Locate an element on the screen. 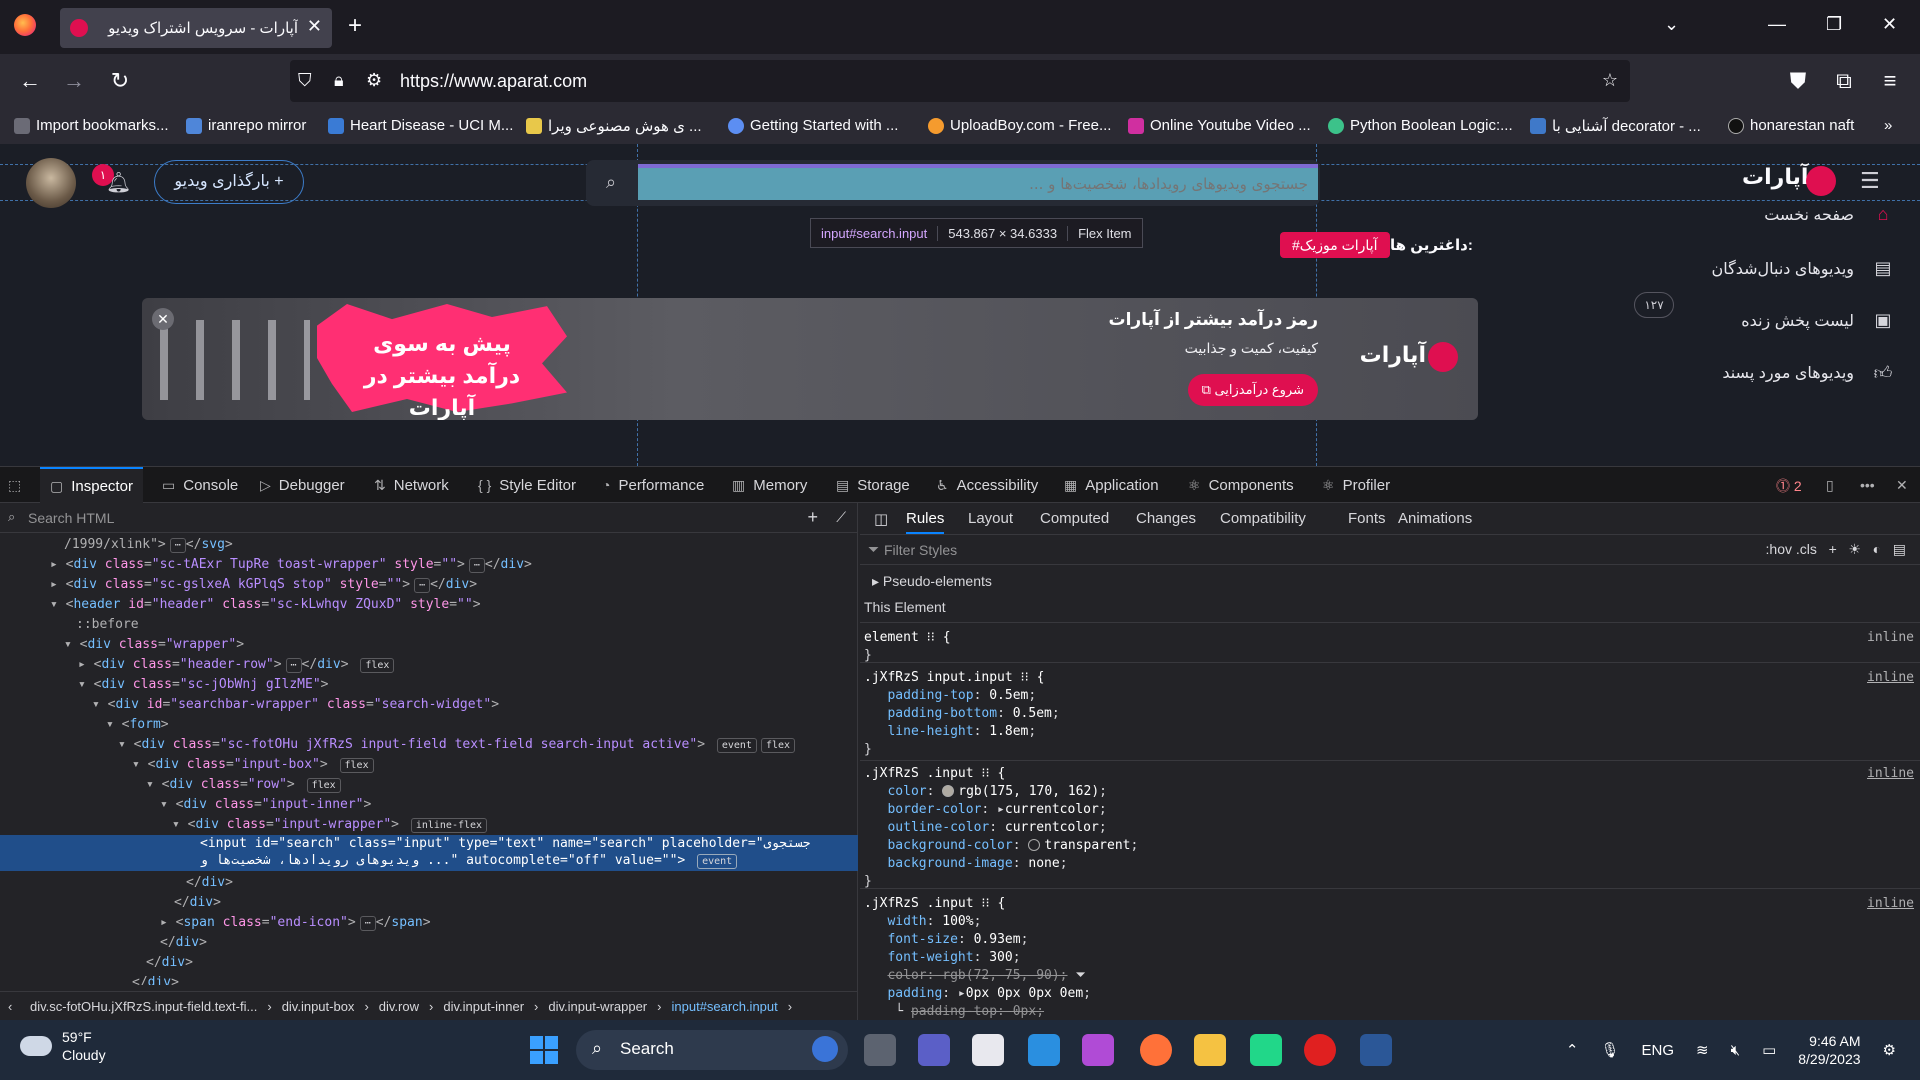 This screenshot has width=1920, height=1080. more-bookmarks-icon: » is located at coordinates (1888, 125).